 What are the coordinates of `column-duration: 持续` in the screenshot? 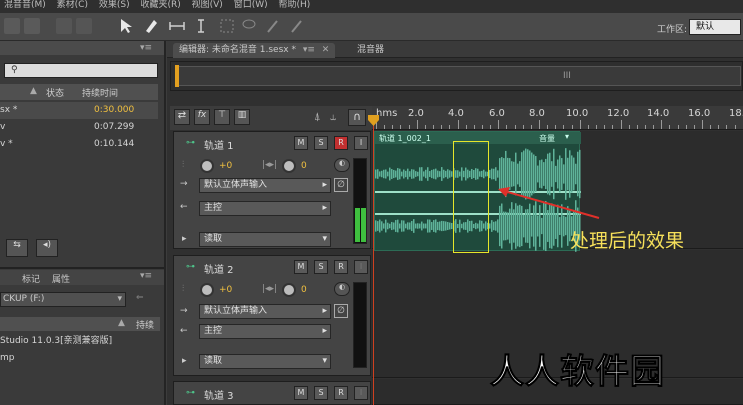 It's located at (145, 324).